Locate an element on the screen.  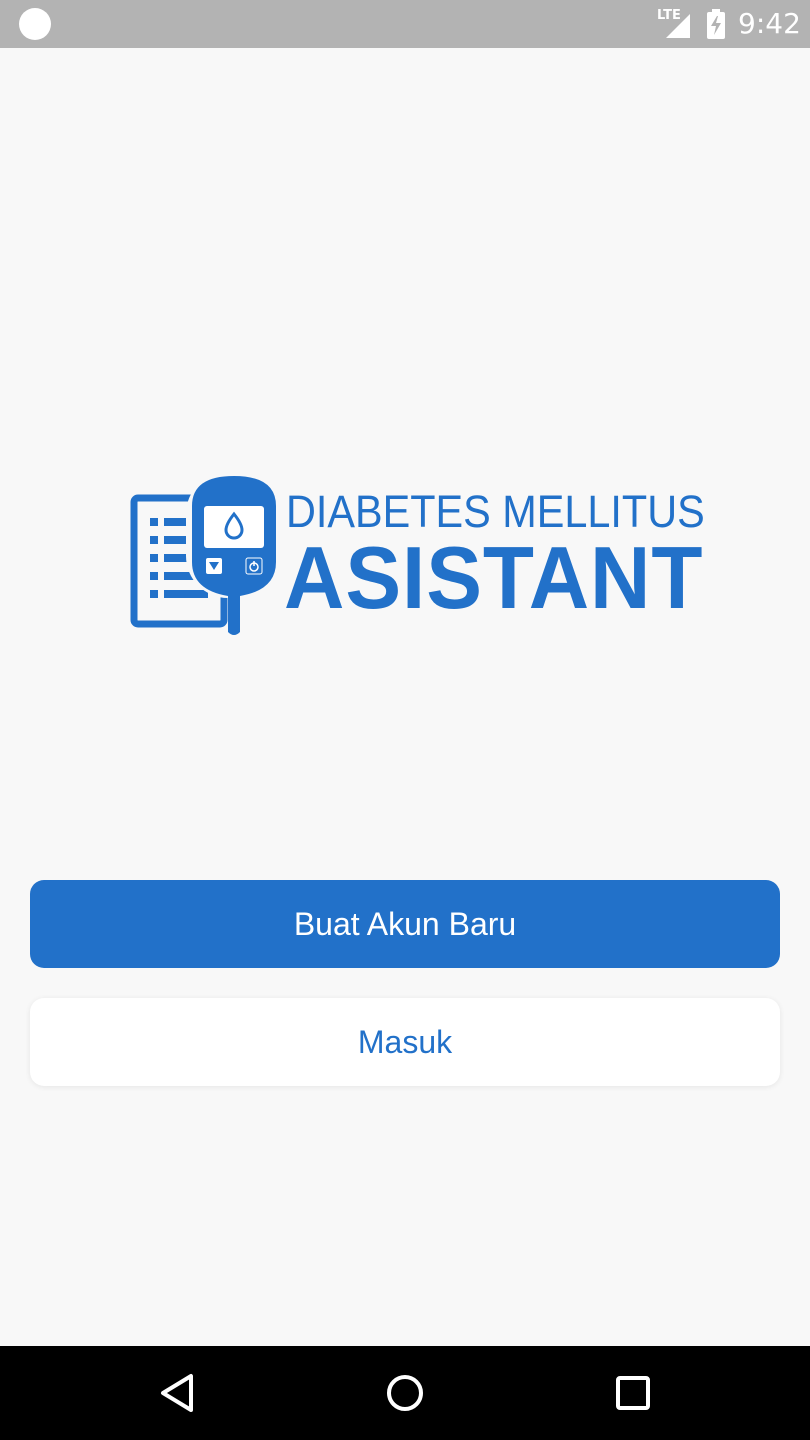
glucose-meter-icon is located at coordinates (205, 553).